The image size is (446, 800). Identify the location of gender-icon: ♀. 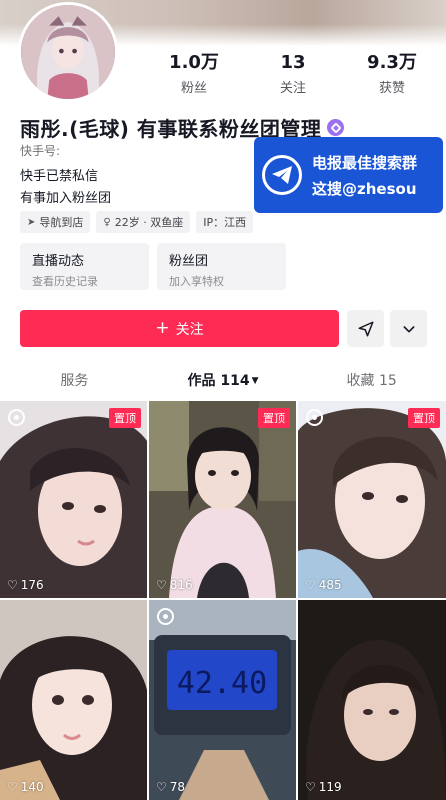
(107, 222).